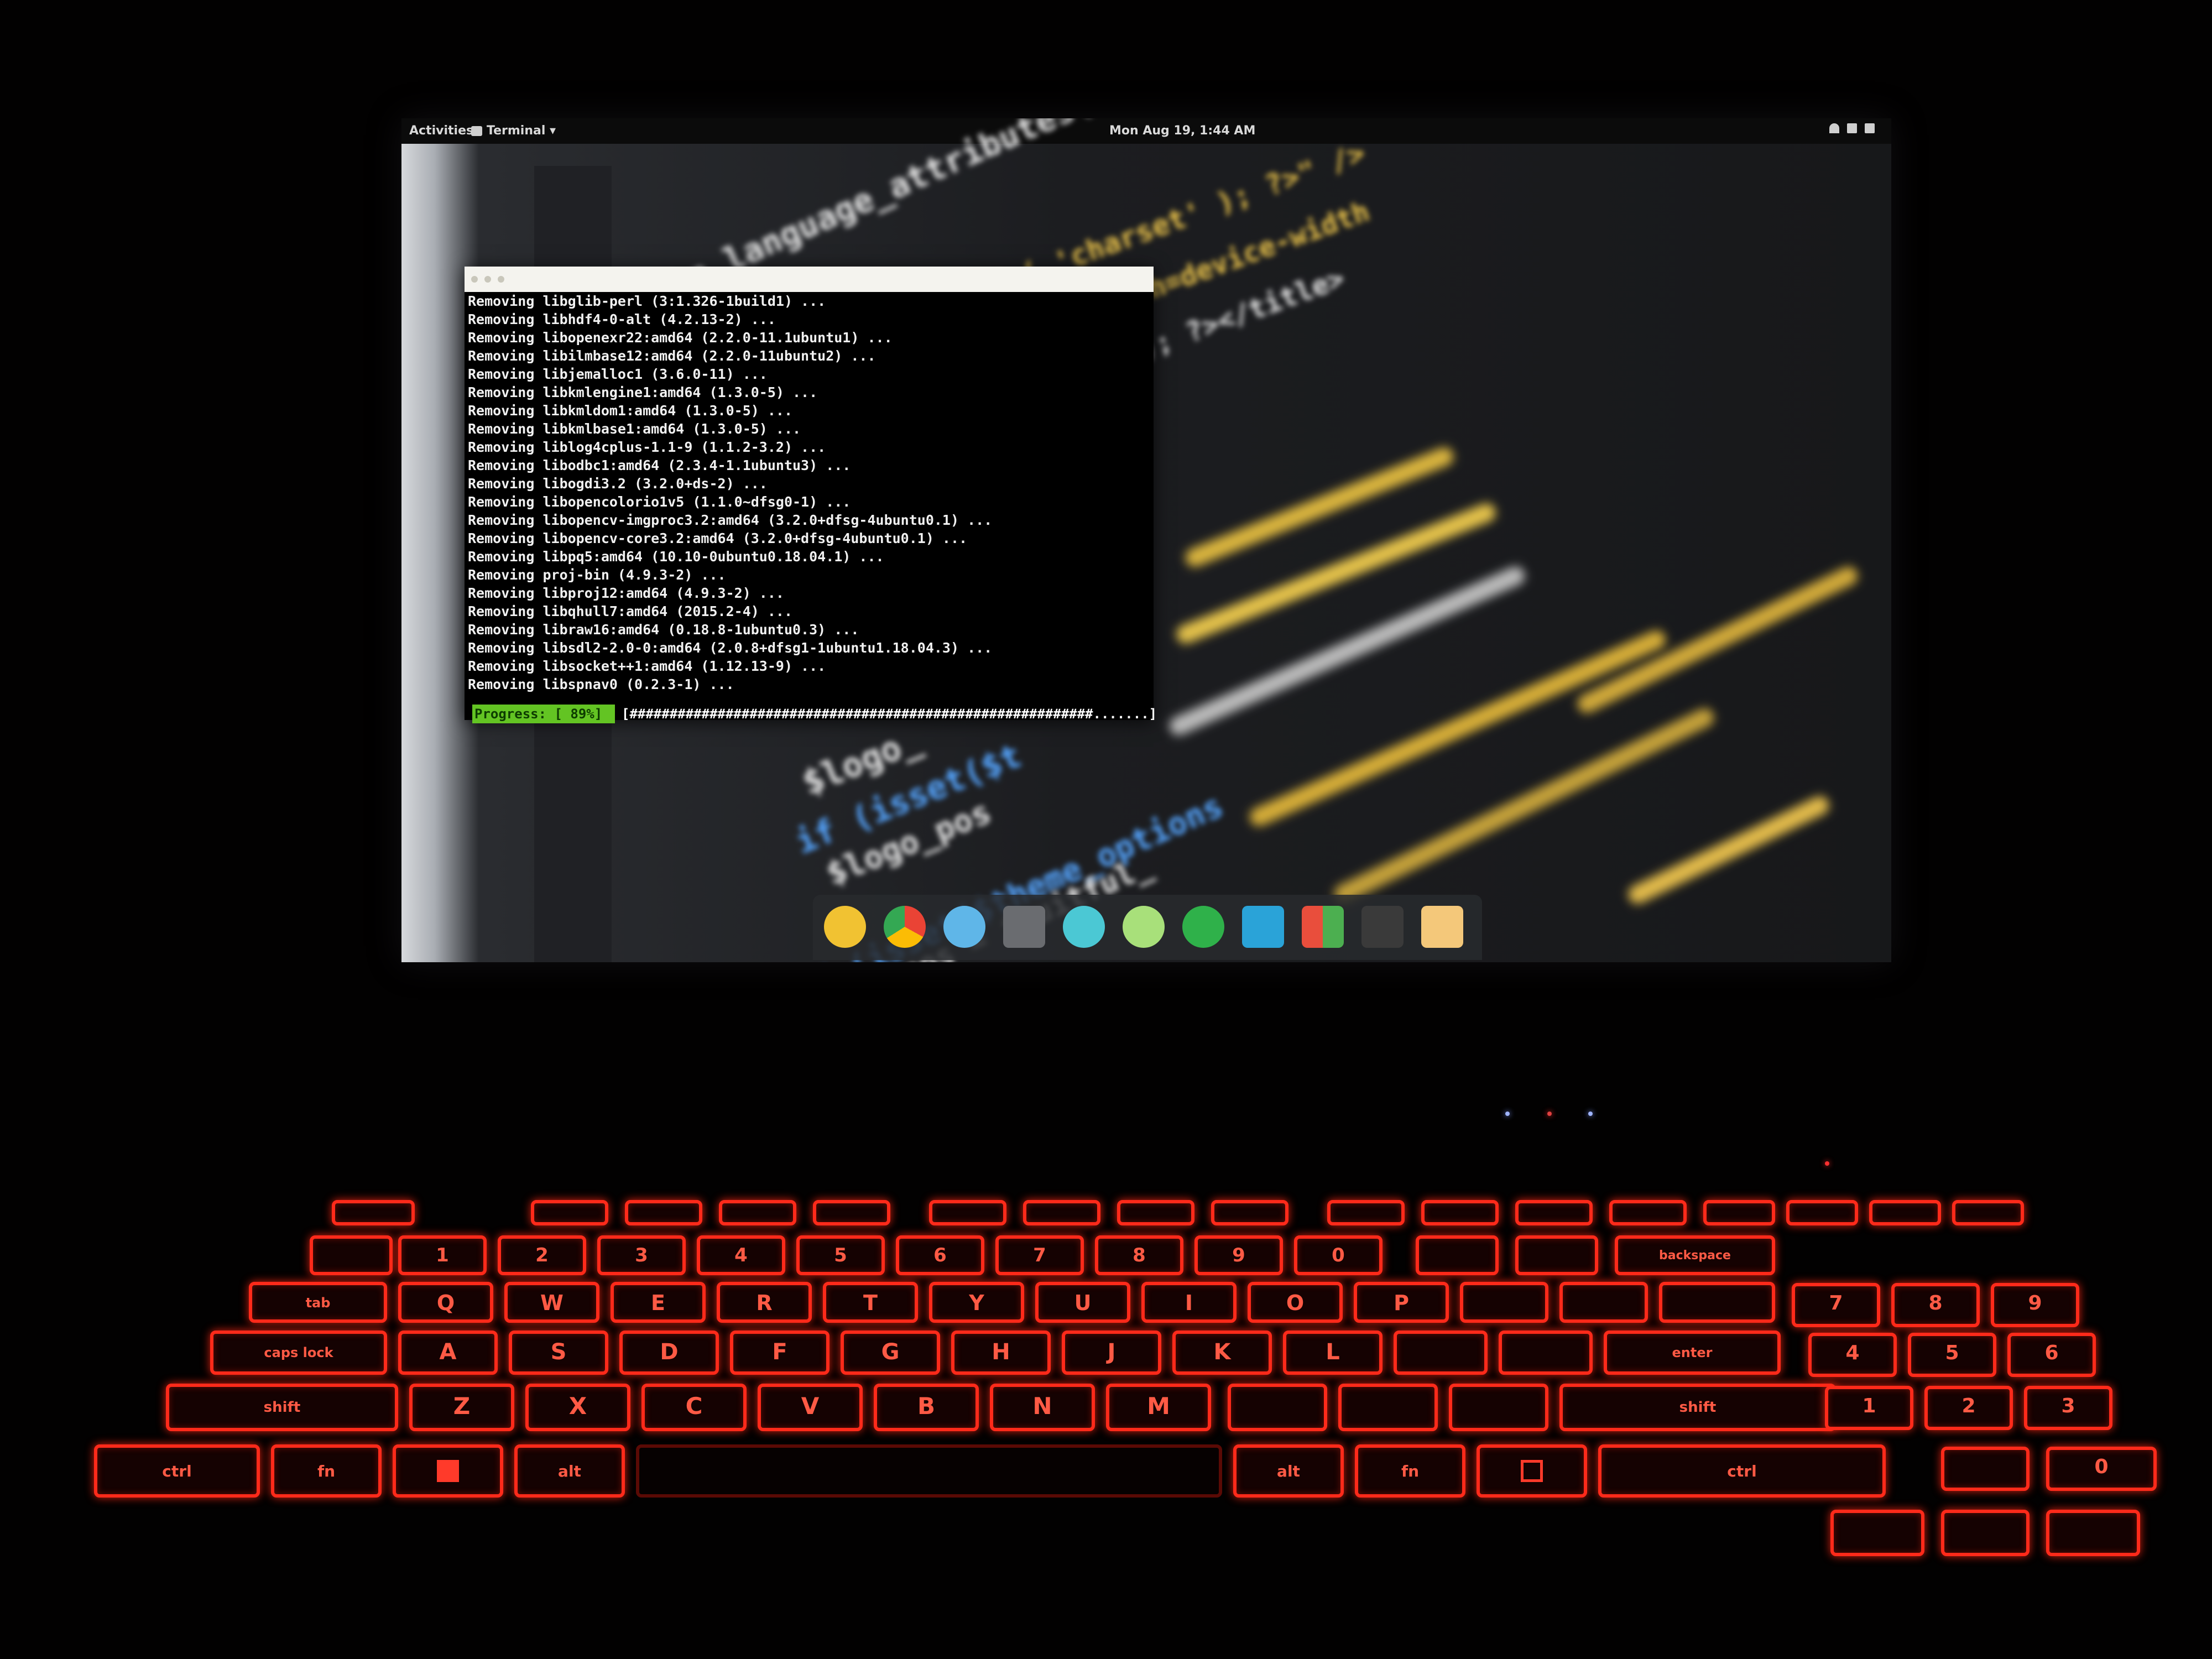 Image resolution: width=2212 pixels, height=1659 pixels. I want to click on key-l: L, so click(1333, 1353).